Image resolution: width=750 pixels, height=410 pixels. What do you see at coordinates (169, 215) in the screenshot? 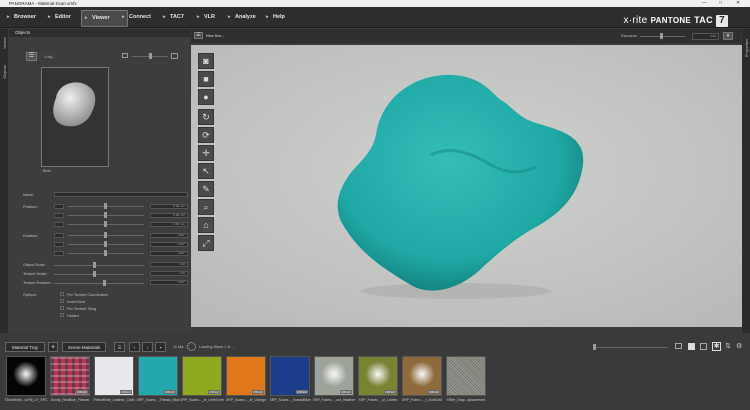
I see `position-y-value: 0.00 mm` at bounding box center [169, 215].